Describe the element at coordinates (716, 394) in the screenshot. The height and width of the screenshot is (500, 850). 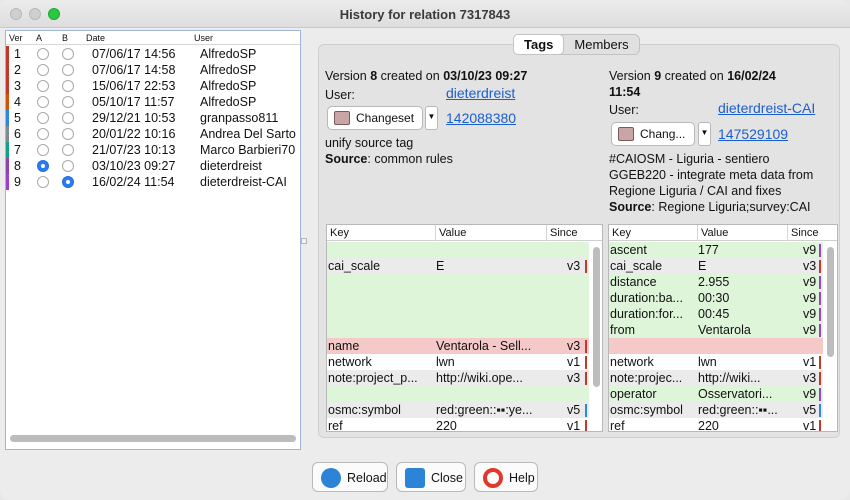
I see `tag-row: operator Osservatori... v9` at that location.